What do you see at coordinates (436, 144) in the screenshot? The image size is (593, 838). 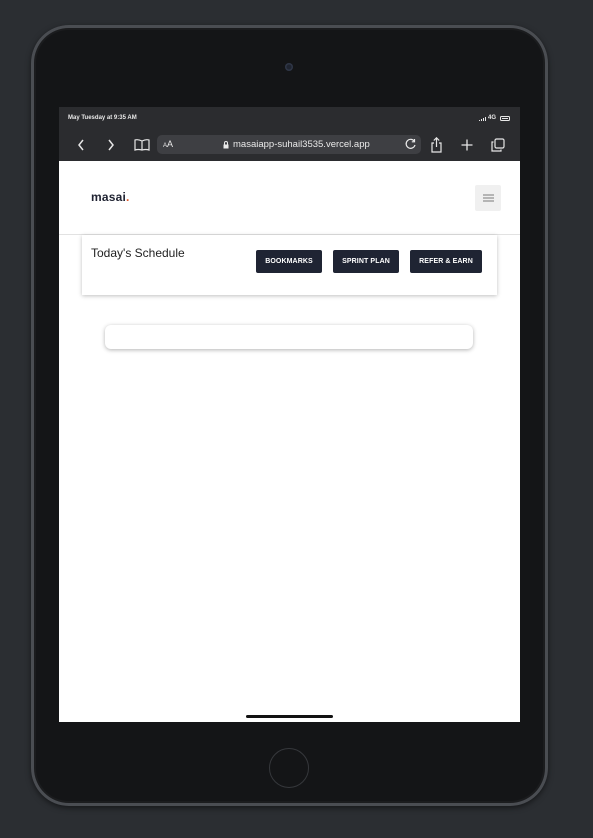 I see `share-icon` at bounding box center [436, 144].